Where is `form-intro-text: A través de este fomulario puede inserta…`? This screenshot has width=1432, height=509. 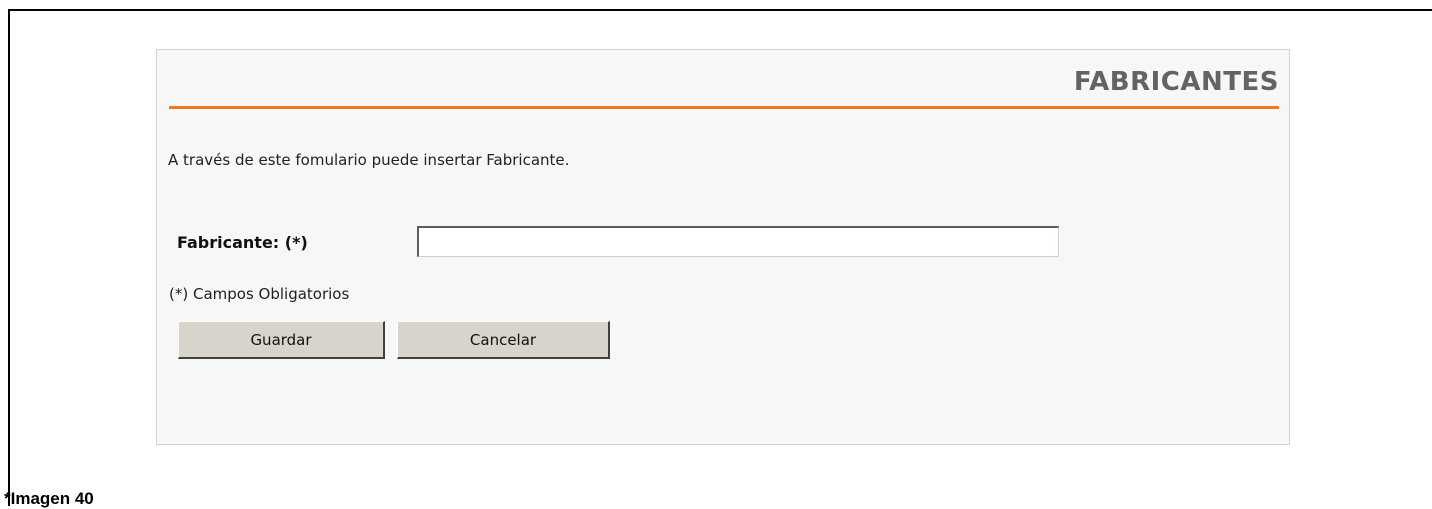 form-intro-text: A través de este fomulario puede inserta… is located at coordinates (369, 160).